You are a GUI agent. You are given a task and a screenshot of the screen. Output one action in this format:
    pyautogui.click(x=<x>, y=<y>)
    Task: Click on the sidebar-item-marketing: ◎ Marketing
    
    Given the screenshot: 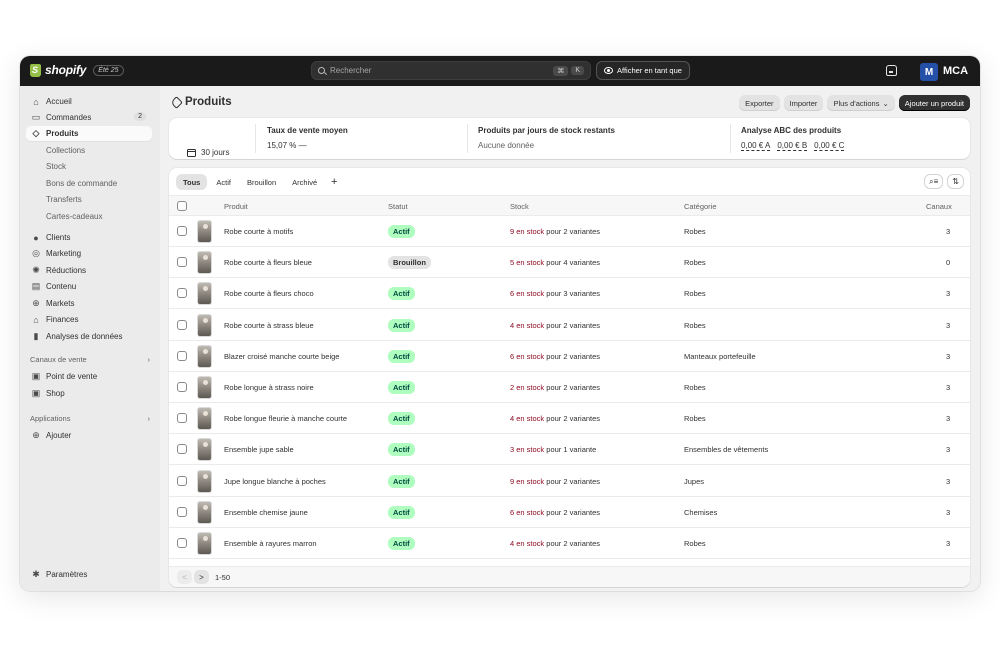 What is the action you would take?
    pyautogui.click(x=89, y=253)
    